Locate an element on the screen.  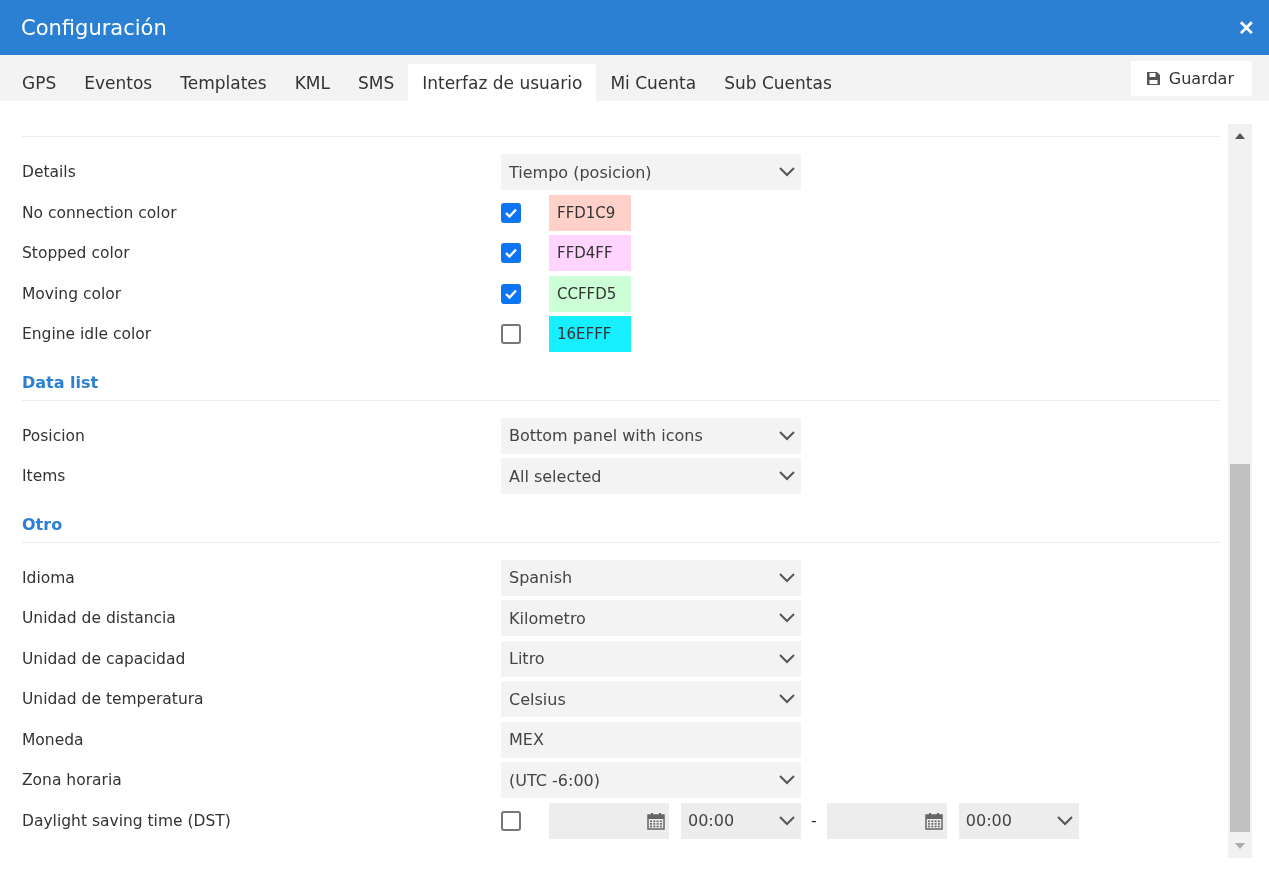
field-label: Daylight saving time (DST) is located at coordinates (127, 820).